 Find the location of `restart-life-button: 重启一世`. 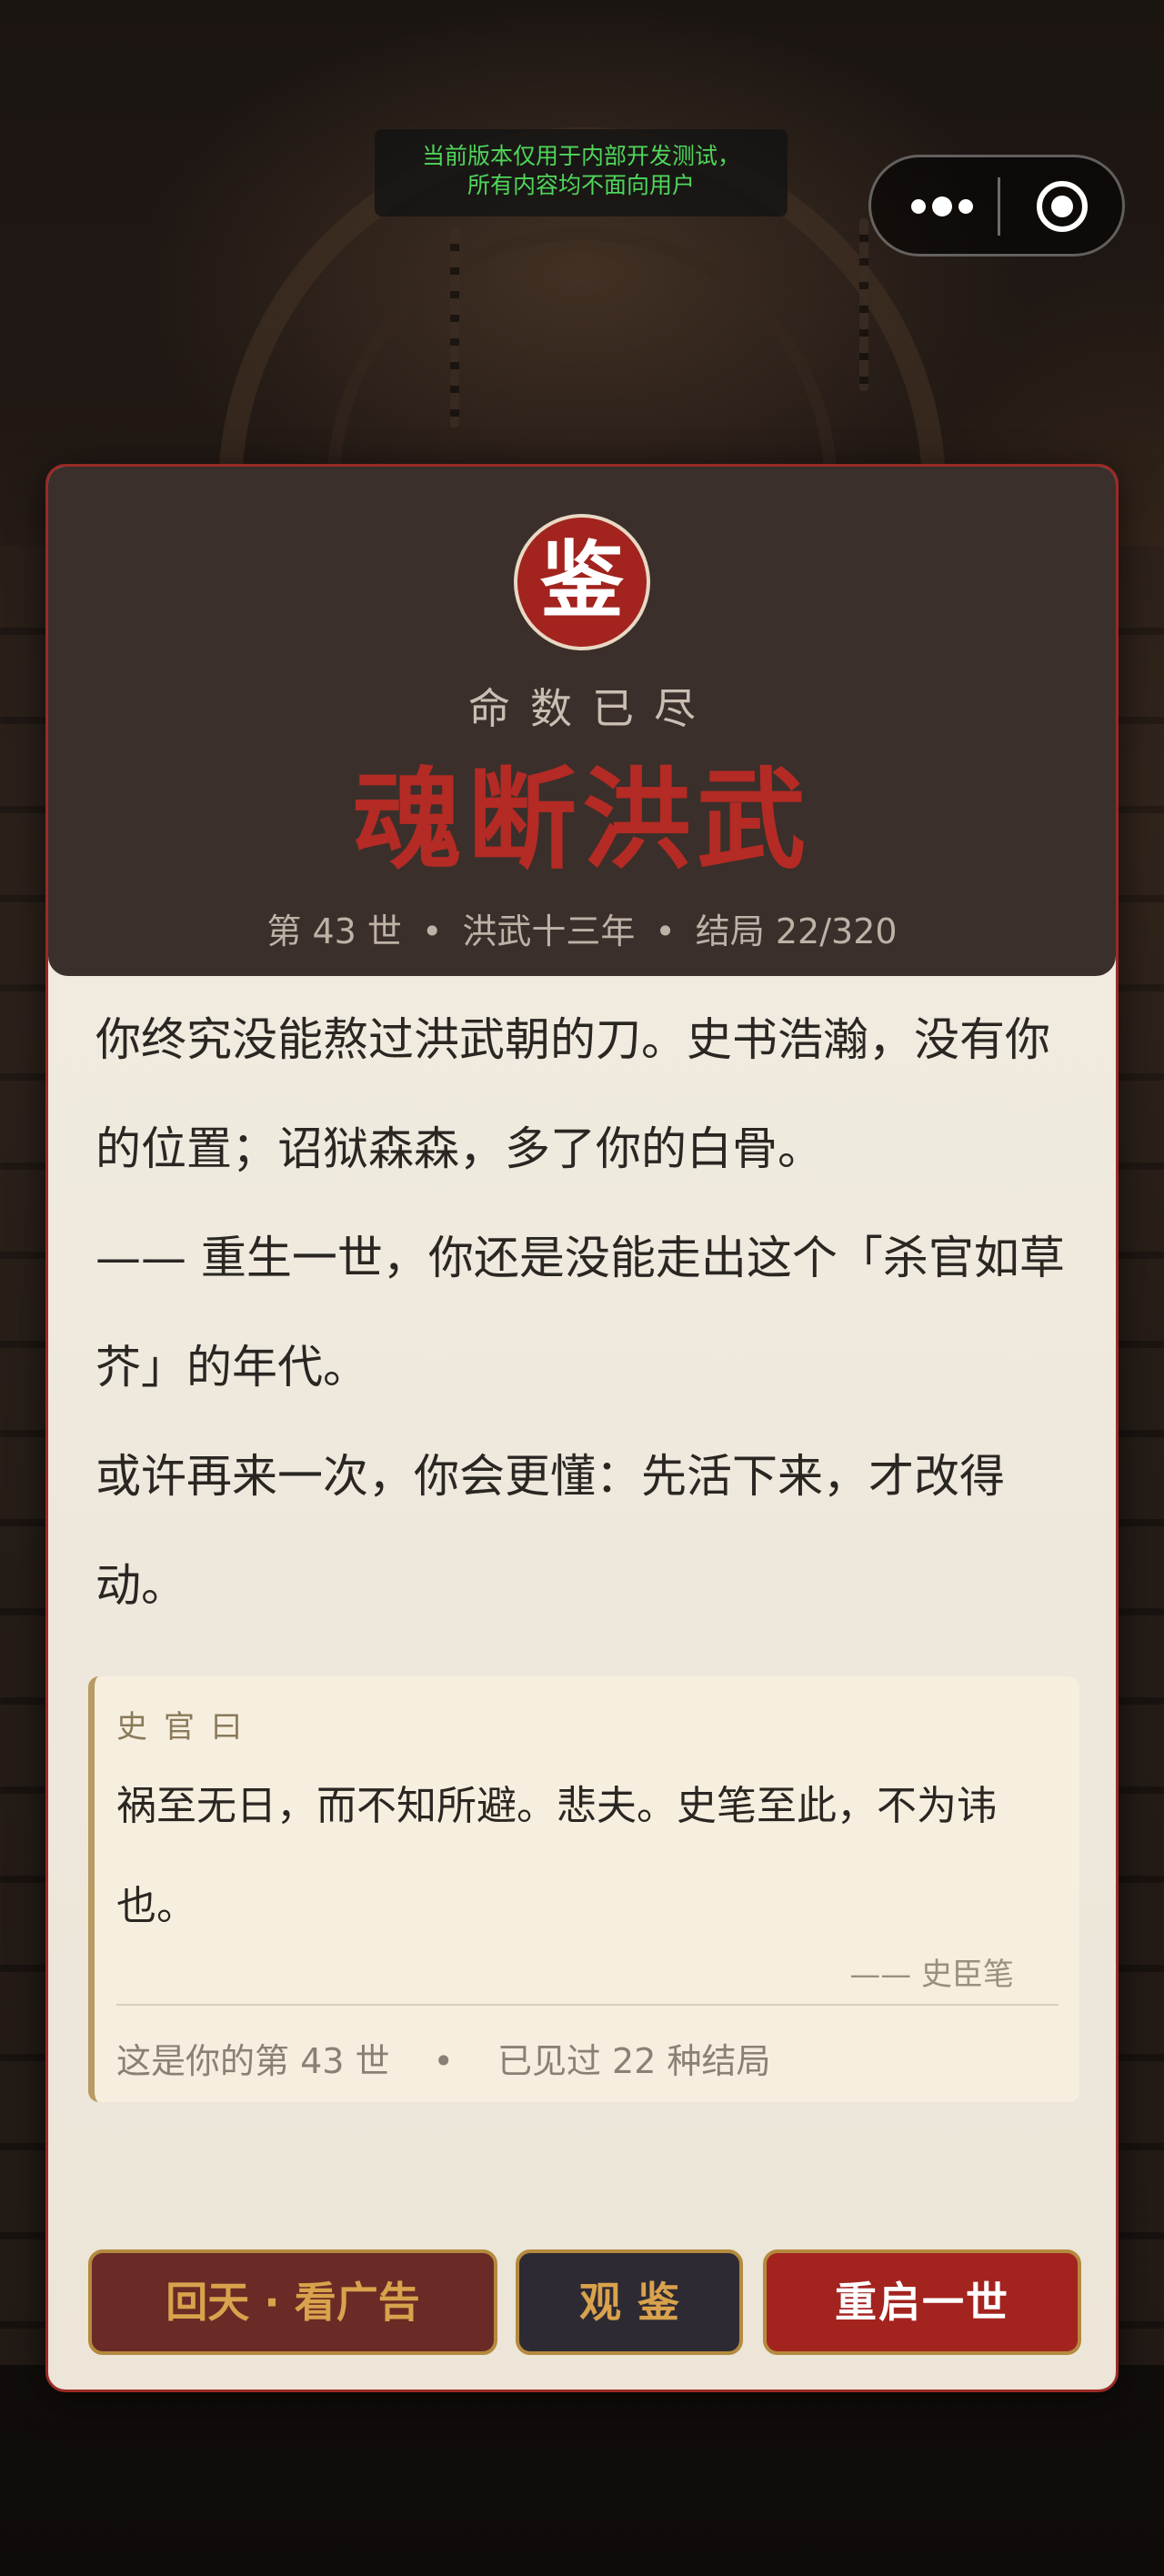

restart-life-button: 重启一世 is located at coordinates (922, 2302).